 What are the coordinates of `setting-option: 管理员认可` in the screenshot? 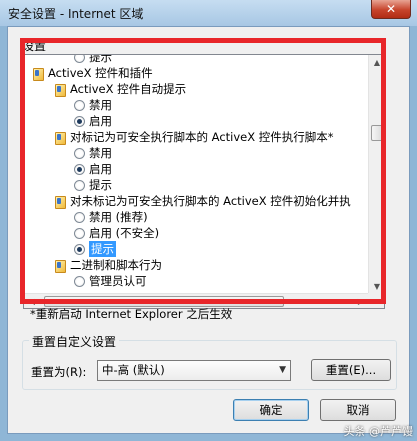 It's located at (110, 281).